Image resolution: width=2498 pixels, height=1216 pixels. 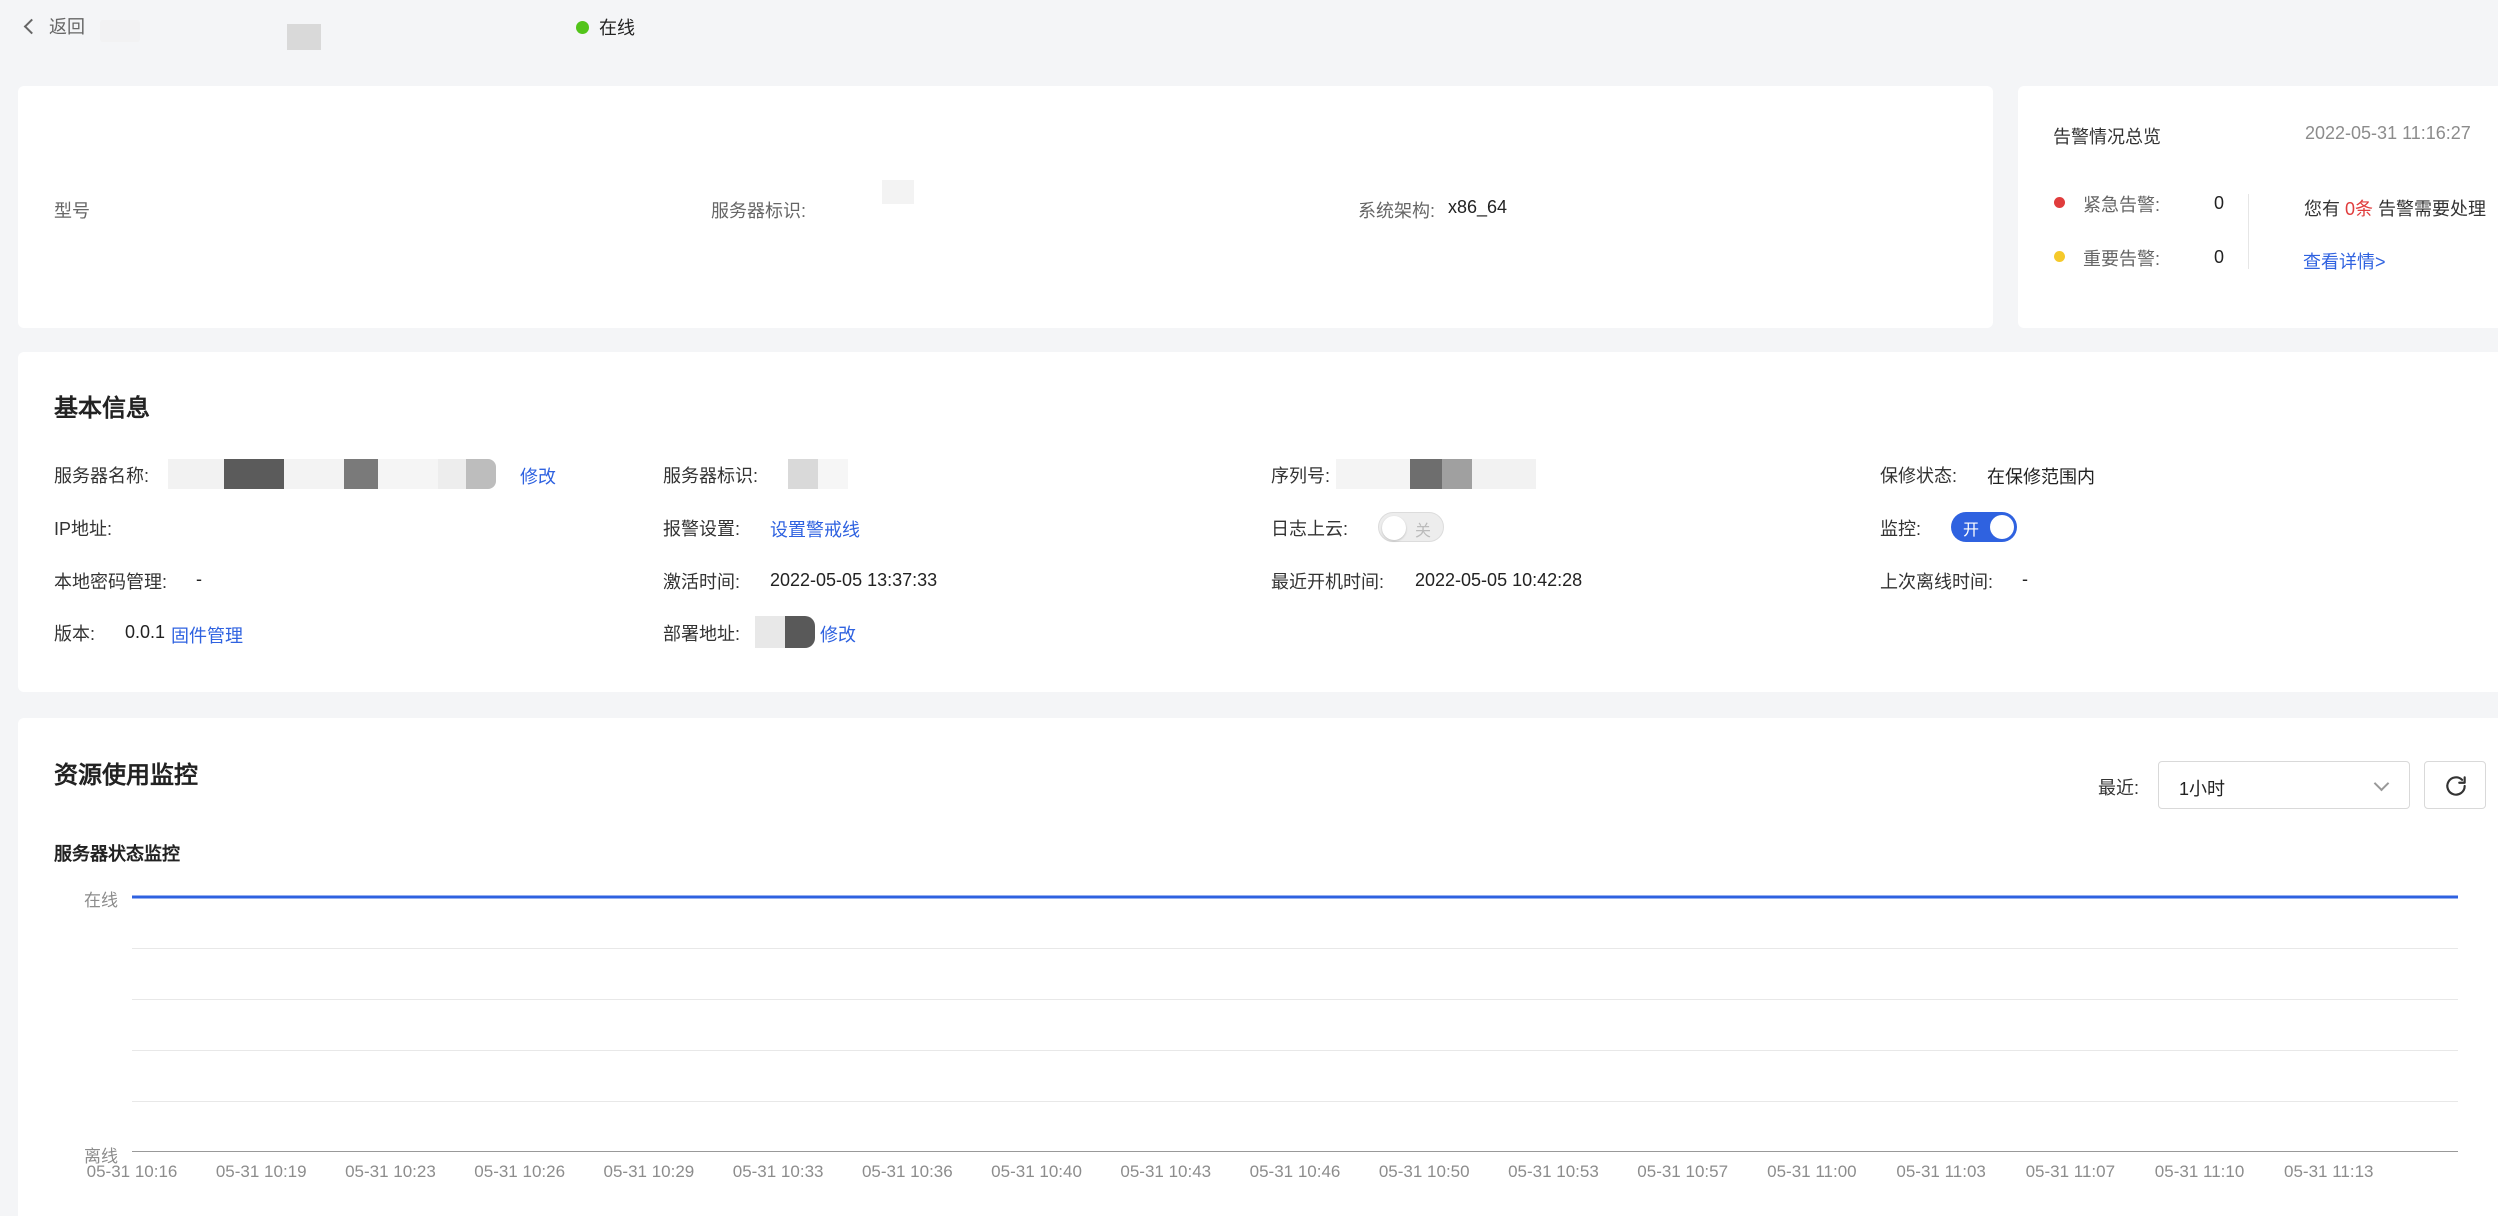 I want to click on back-label: 返回, so click(x=67, y=27).